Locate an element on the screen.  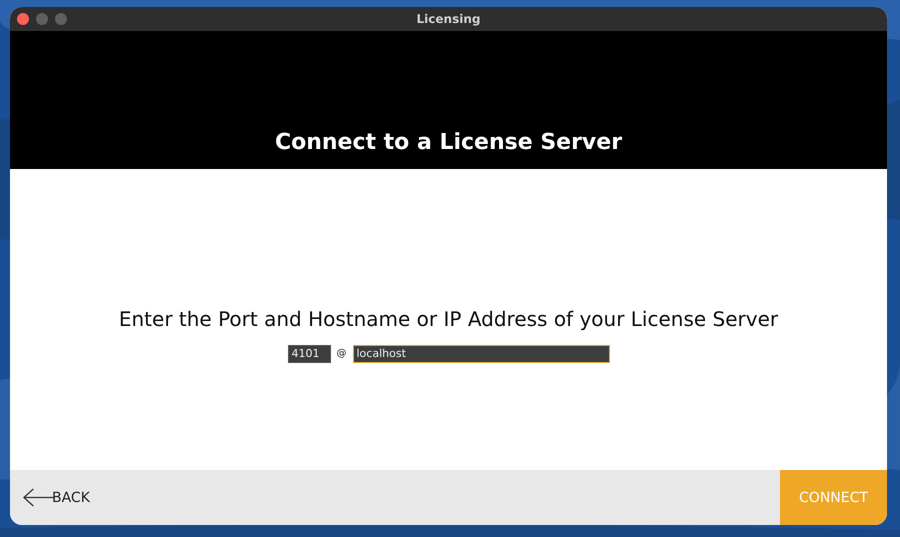
window-title: Licensing is located at coordinates (448, 19).